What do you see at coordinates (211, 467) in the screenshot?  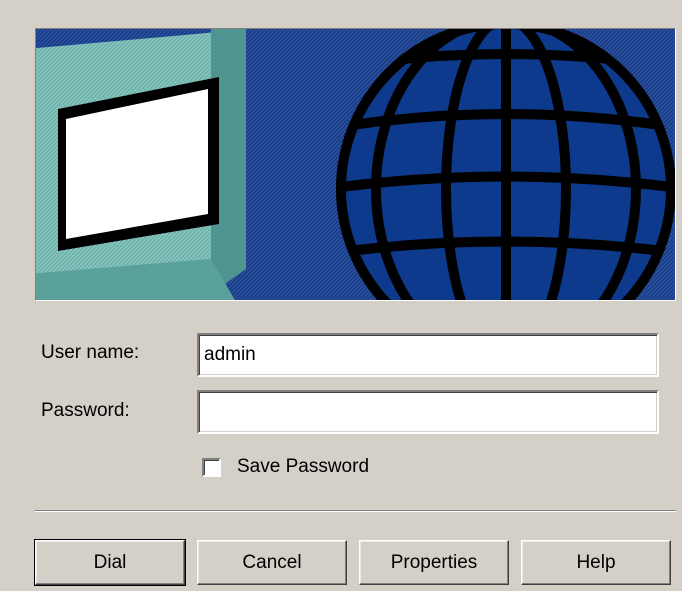 I see `save-password-checkbox` at bounding box center [211, 467].